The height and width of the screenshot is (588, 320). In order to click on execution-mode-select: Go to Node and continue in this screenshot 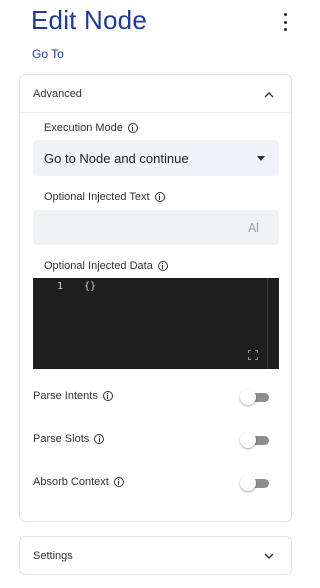, I will do `click(156, 158)`.